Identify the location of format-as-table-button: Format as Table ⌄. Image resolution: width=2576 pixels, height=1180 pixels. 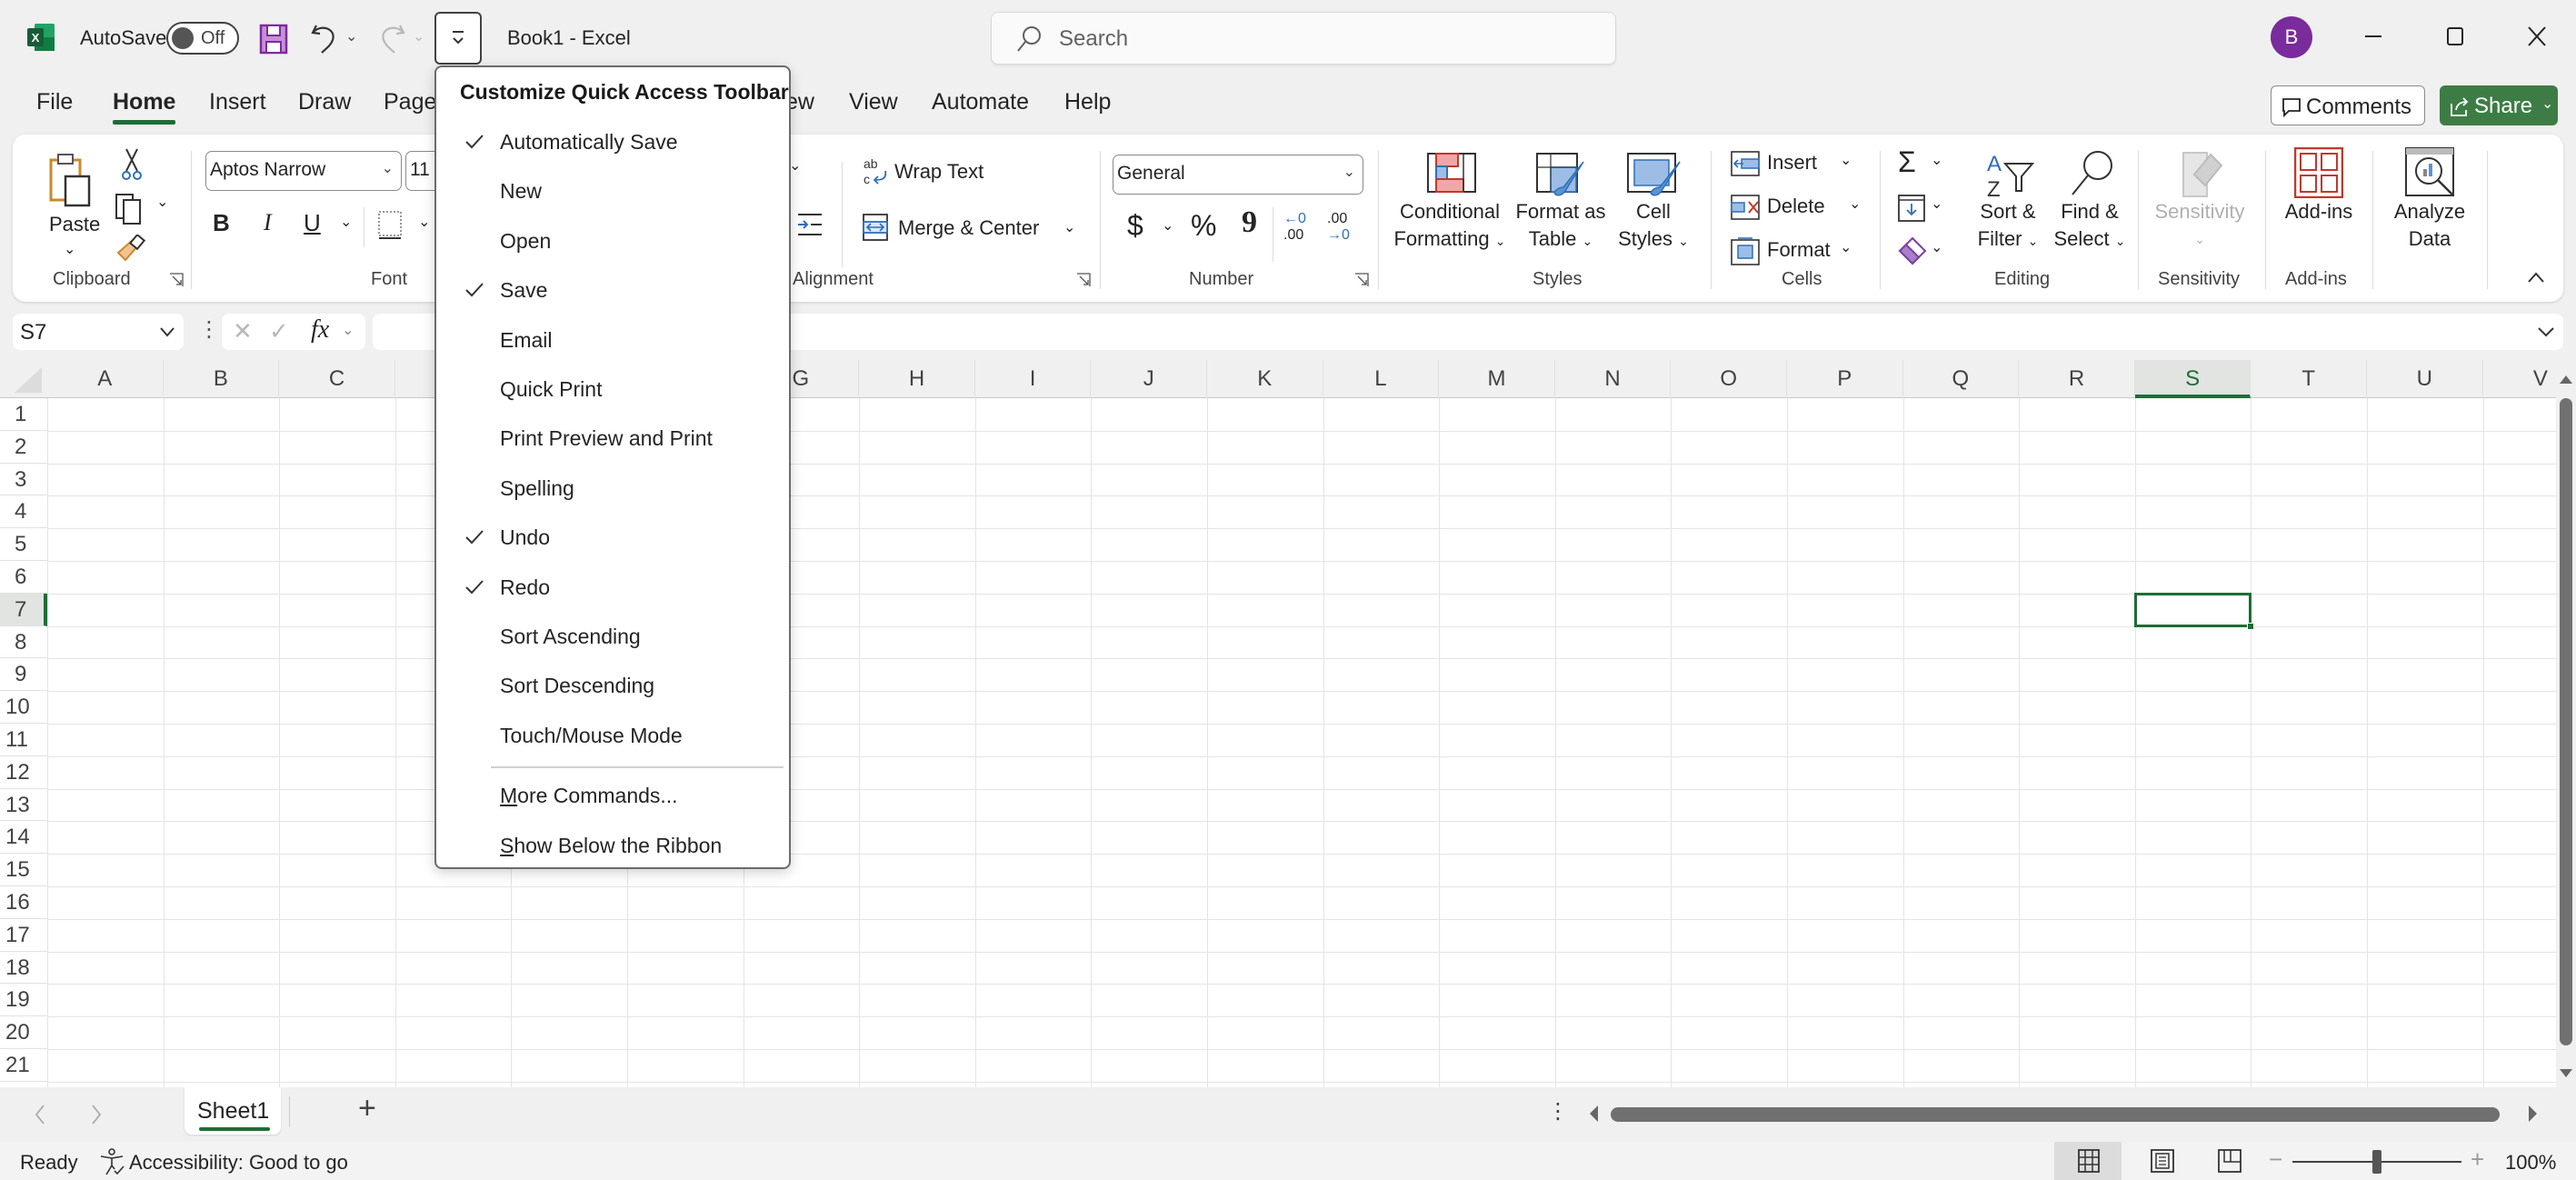
(1561, 203).